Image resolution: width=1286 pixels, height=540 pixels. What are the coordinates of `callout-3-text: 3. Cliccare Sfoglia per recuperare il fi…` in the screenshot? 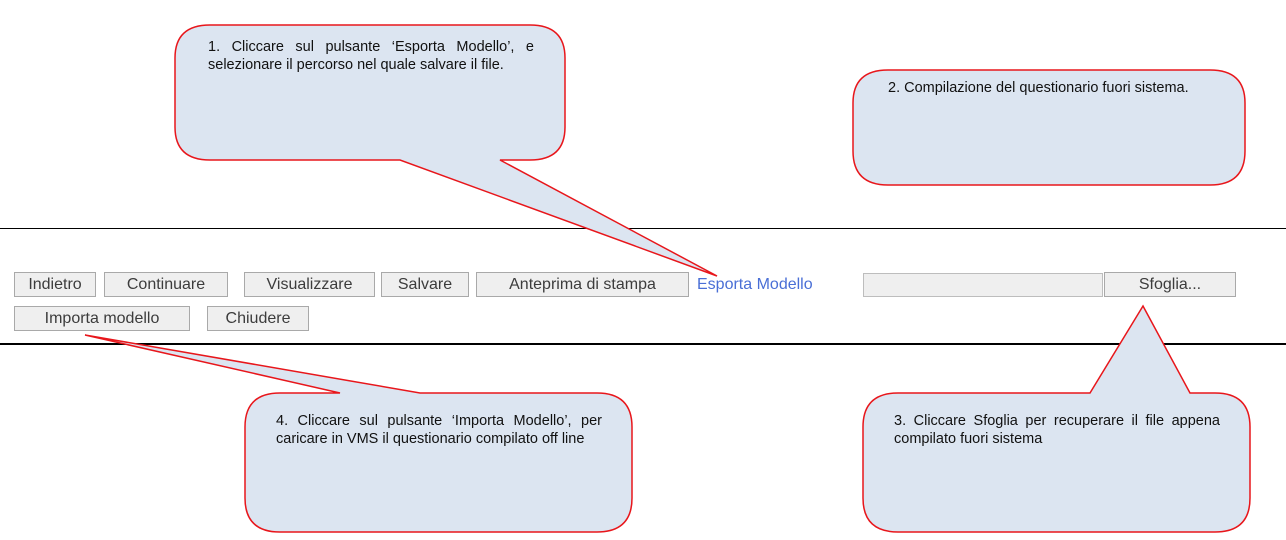 It's located at (1057, 430).